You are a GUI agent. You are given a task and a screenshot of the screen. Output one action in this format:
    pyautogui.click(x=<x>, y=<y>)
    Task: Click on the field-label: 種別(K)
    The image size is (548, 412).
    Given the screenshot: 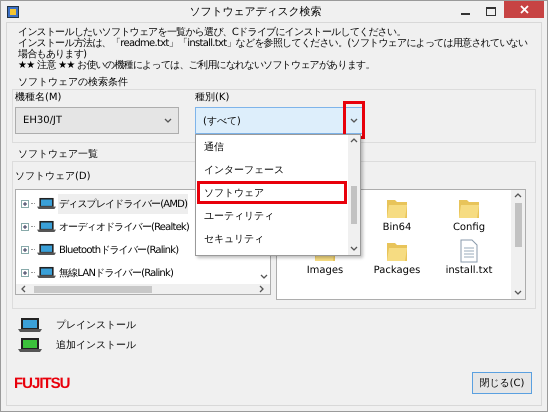 What is the action you would take?
    pyautogui.click(x=212, y=98)
    